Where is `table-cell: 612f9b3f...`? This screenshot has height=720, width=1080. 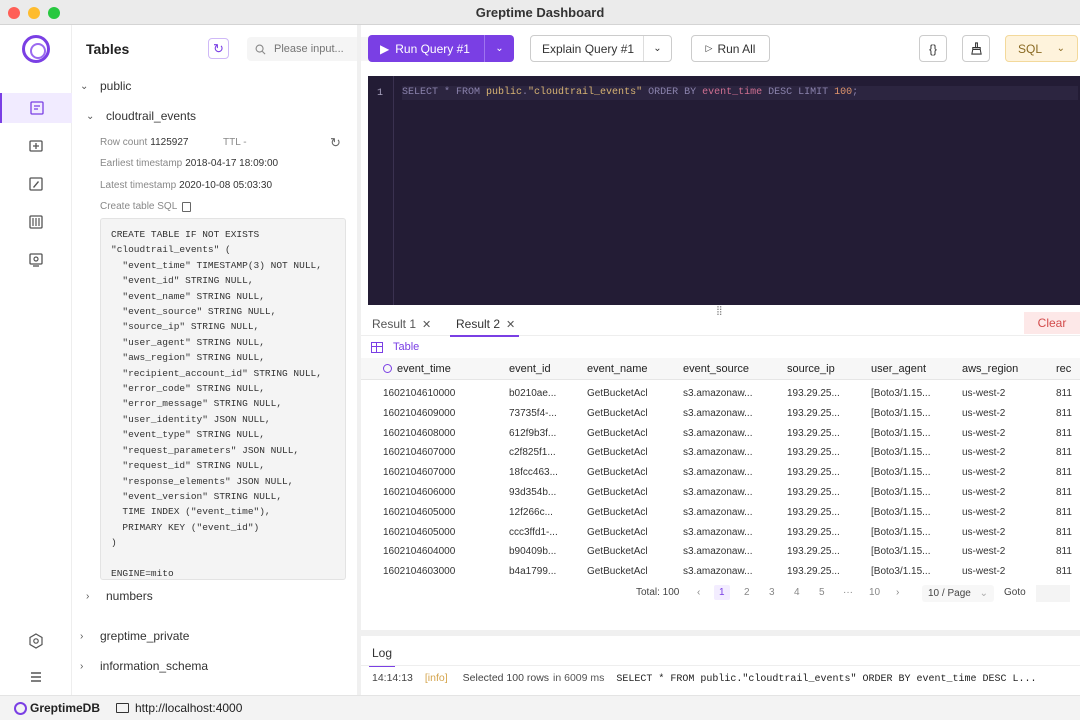 table-cell: 612f9b3f... is located at coordinates (533, 433).